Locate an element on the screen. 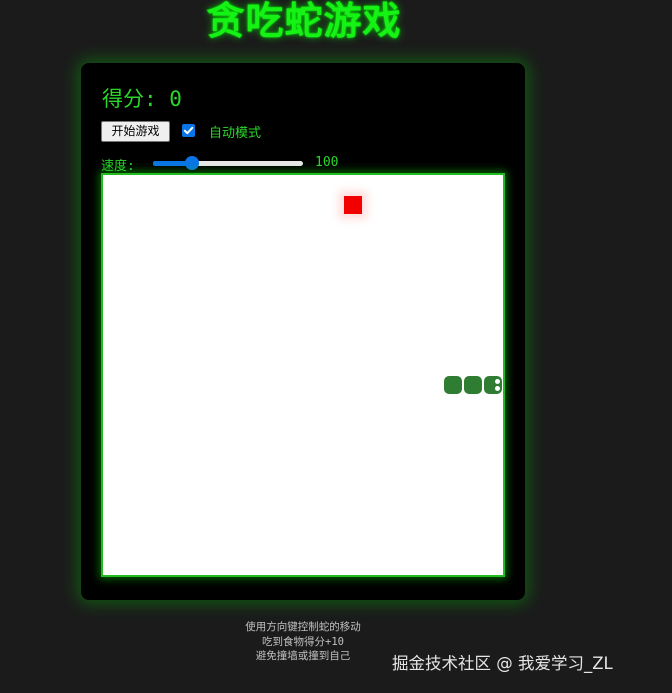  instructions: 使用方向键控制蛇的移动 吃到食物得分+10 避免撞墙或撞到自己 is located at coordinates (303, 642).